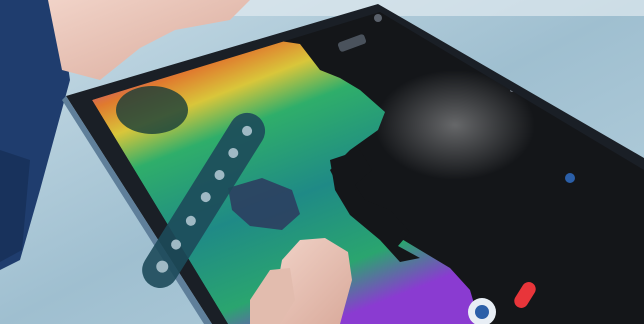 This screenshot has height=324, width=644. Describe the element at coordinates (570, 178) in the screenshot. I see `profile-dot-icon` at that location.